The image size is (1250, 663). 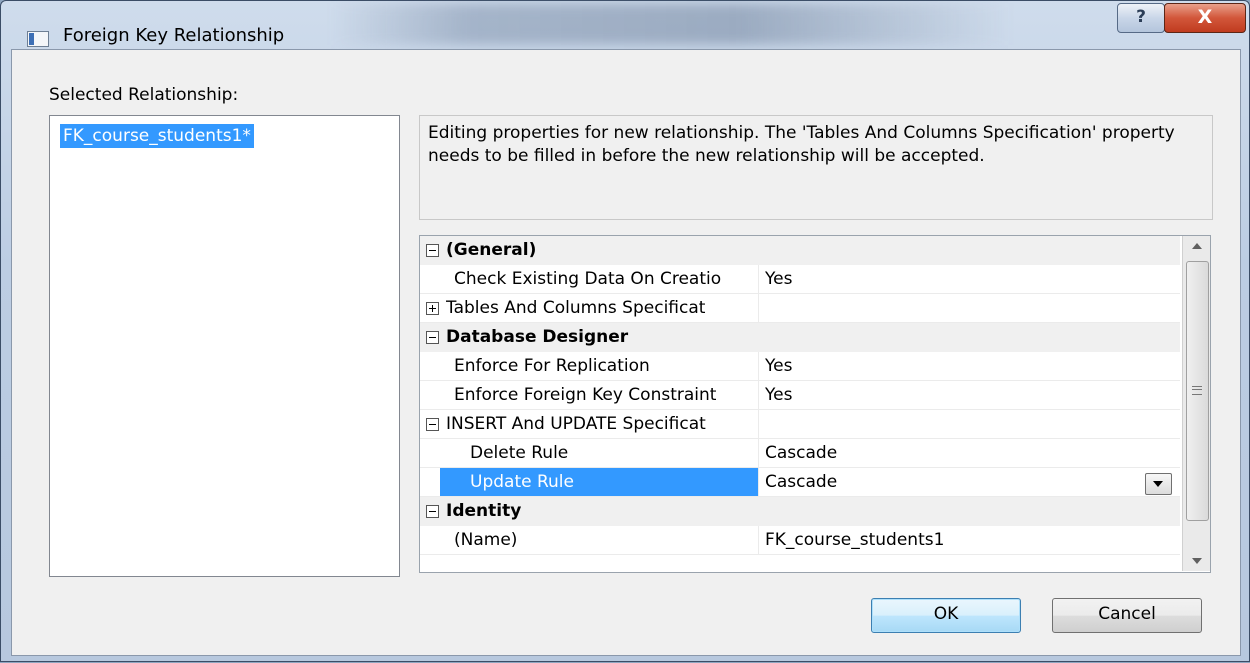 I want to click on property-category-row: Identity, so click(x=800, y=511).